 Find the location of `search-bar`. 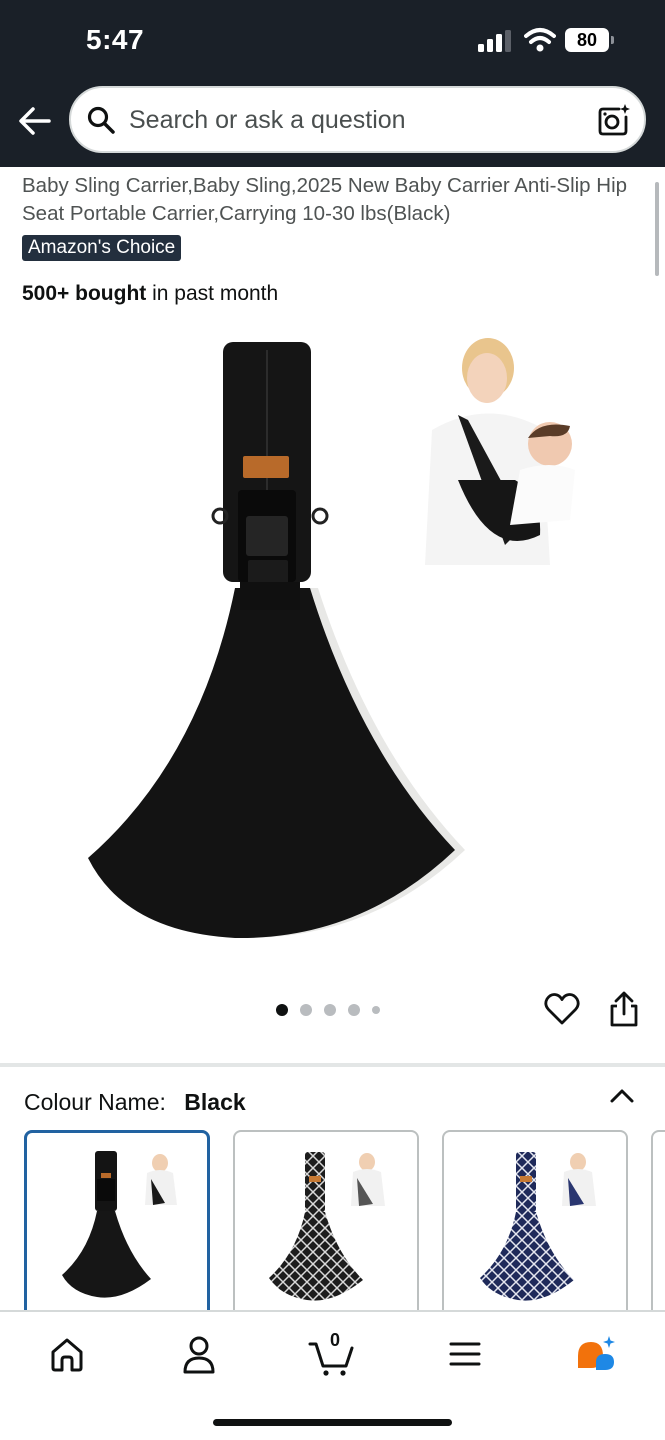

search-bar is located at coordinates (357, 119).